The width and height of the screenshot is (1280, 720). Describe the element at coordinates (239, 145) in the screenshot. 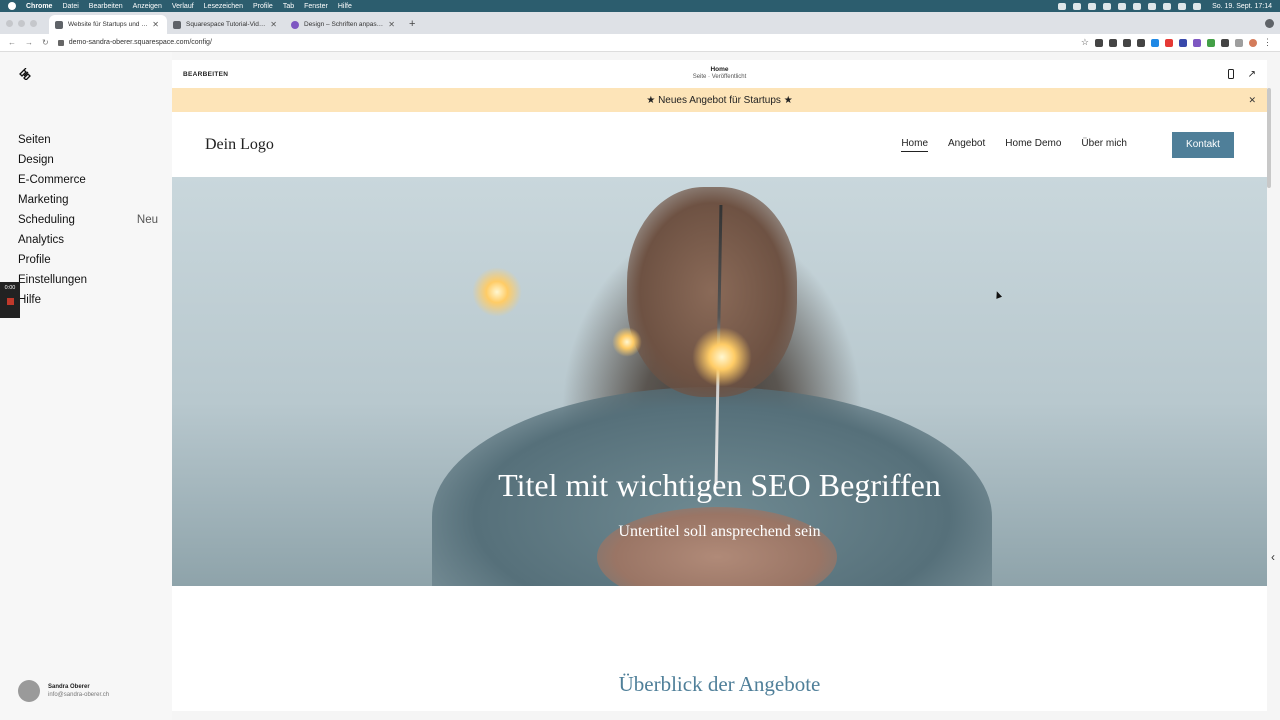

I see `site-logo: Dein Logo` at that location.